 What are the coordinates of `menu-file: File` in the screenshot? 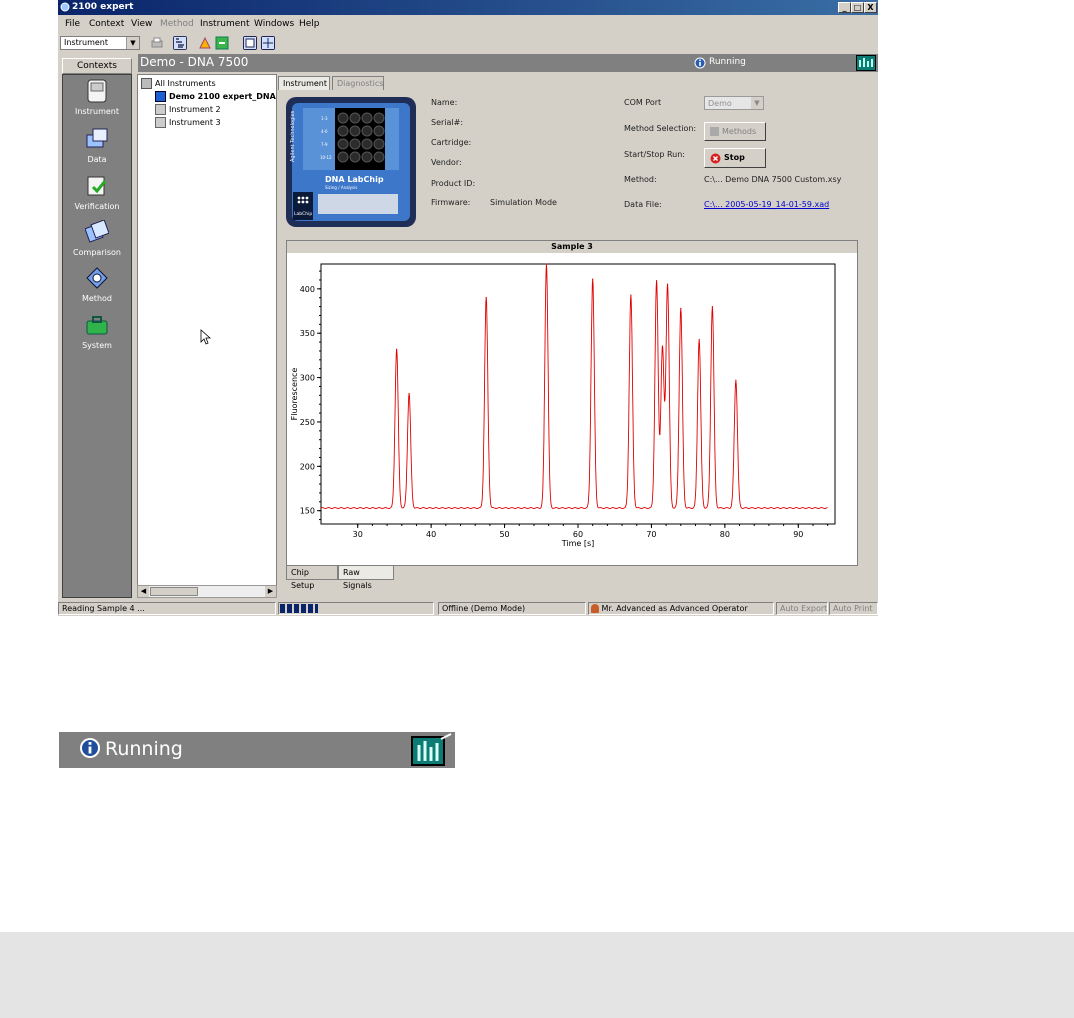 It's located at (72, 24).